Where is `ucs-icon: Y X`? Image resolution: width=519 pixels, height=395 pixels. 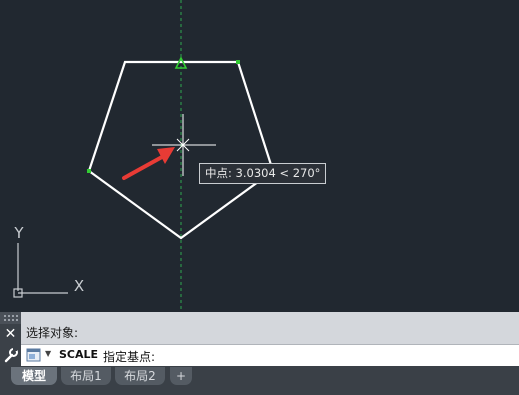 ucs-icon: Y X is located at coordinates (48, 261).